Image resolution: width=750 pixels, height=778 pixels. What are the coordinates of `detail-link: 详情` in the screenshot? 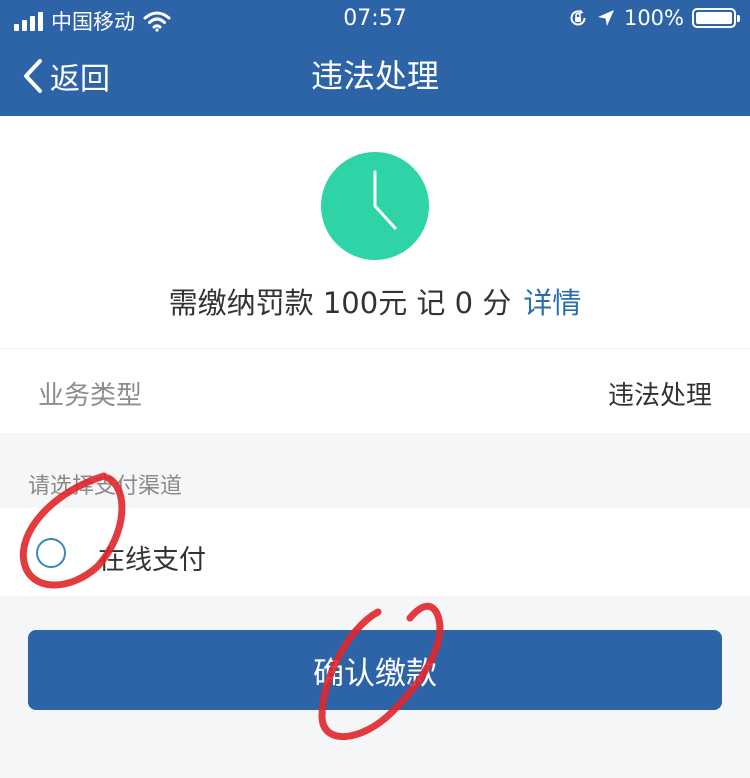 It's located at (552, 303).